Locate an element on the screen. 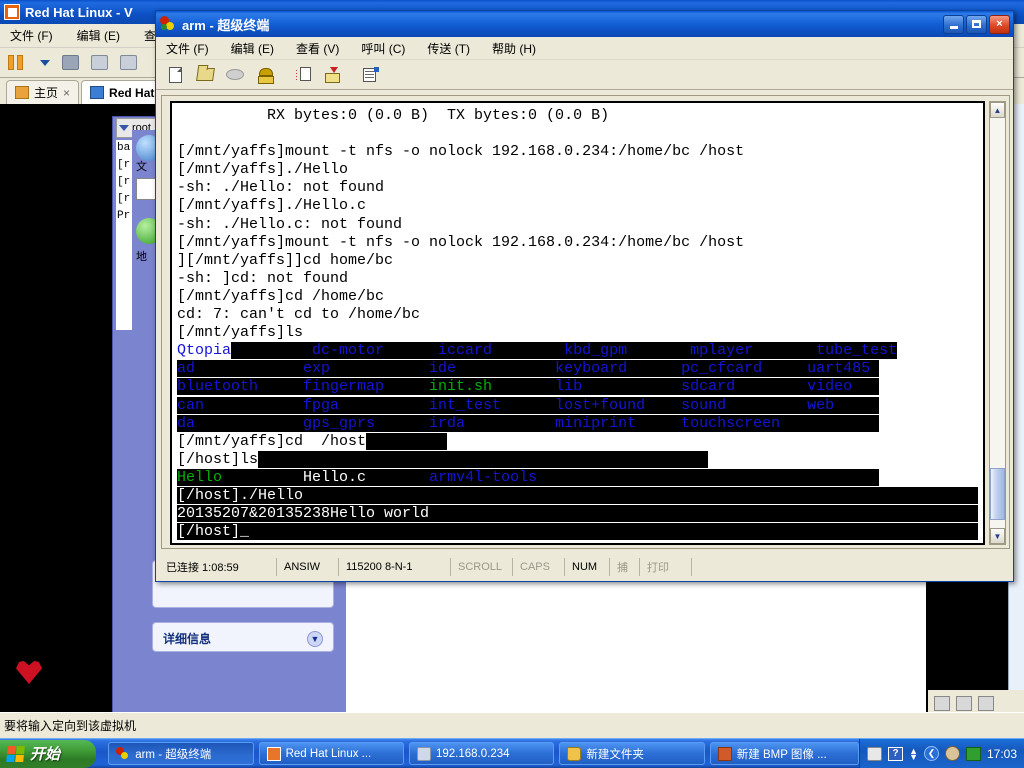  taskbar-item-network: 192.168.0.234 is located at coordinates (481, 753).